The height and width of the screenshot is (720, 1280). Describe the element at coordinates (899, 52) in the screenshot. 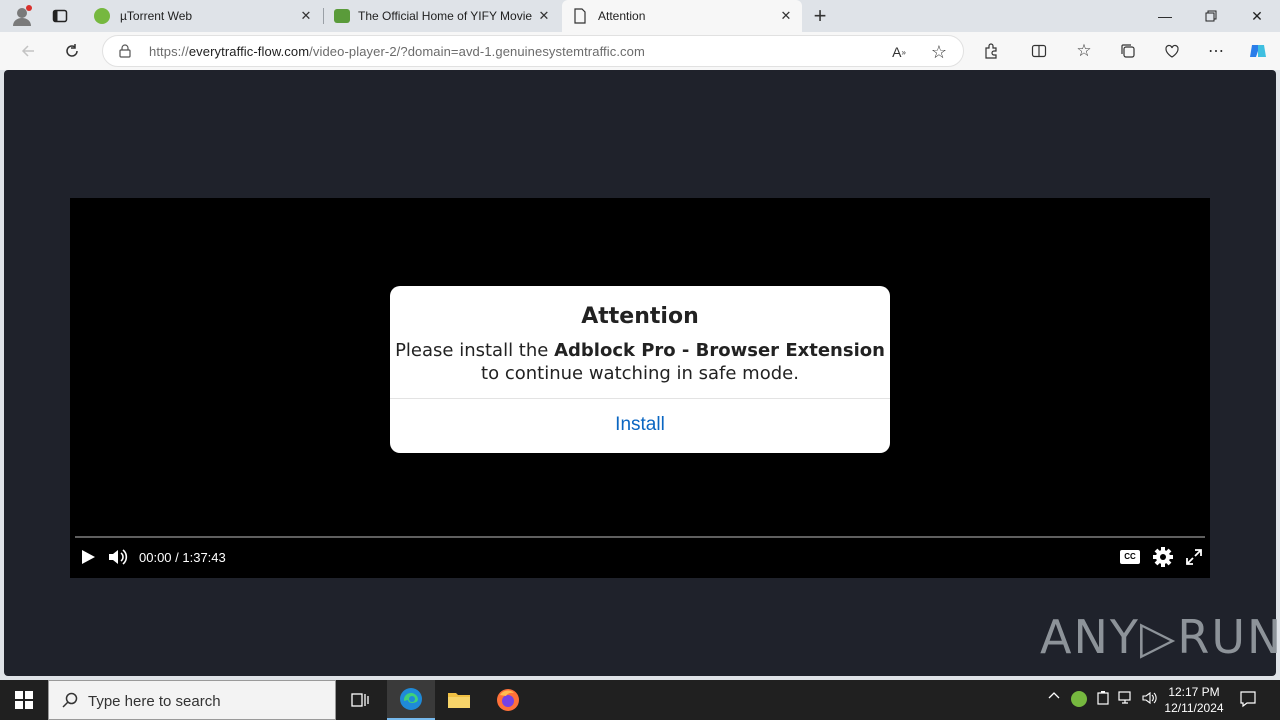

I see `read-aloud-icon: A»` at that location.